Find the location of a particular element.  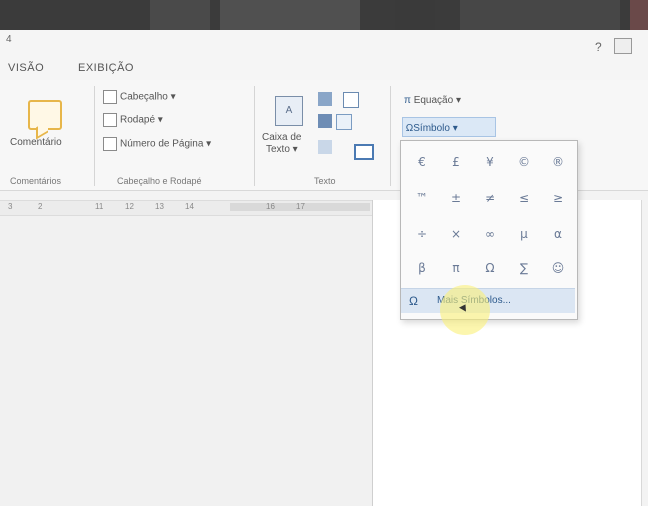

pi-icon: π is located at coordinates (407, 100).